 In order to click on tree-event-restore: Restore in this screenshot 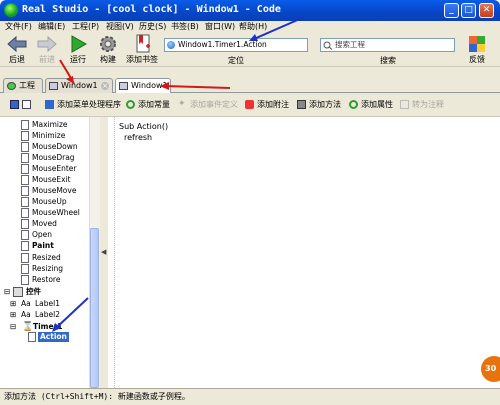, I will do `click(40, 280)`.